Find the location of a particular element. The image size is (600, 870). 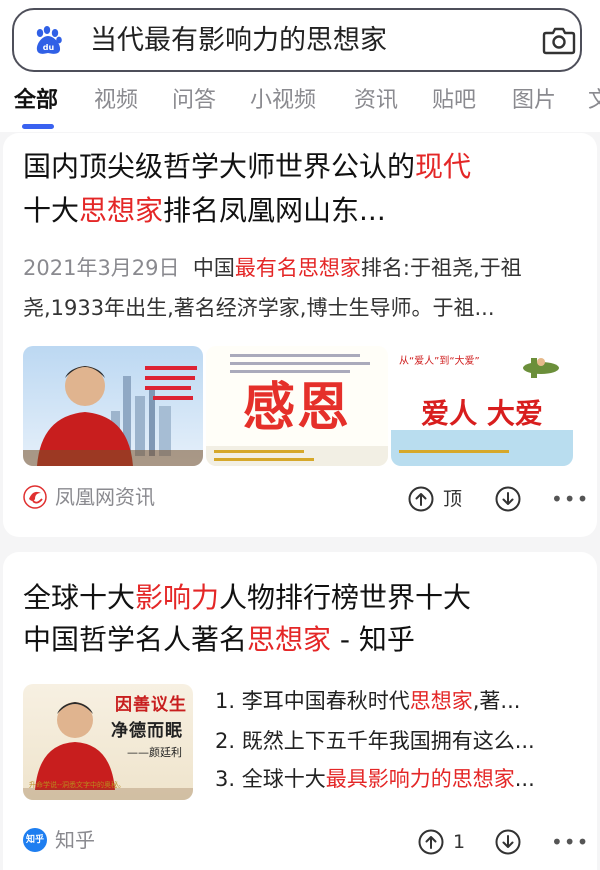

category-tabs: 全部 视频 问答 小视频 资讯 贴吧 图片 文 is located at coordinates (300, 102).